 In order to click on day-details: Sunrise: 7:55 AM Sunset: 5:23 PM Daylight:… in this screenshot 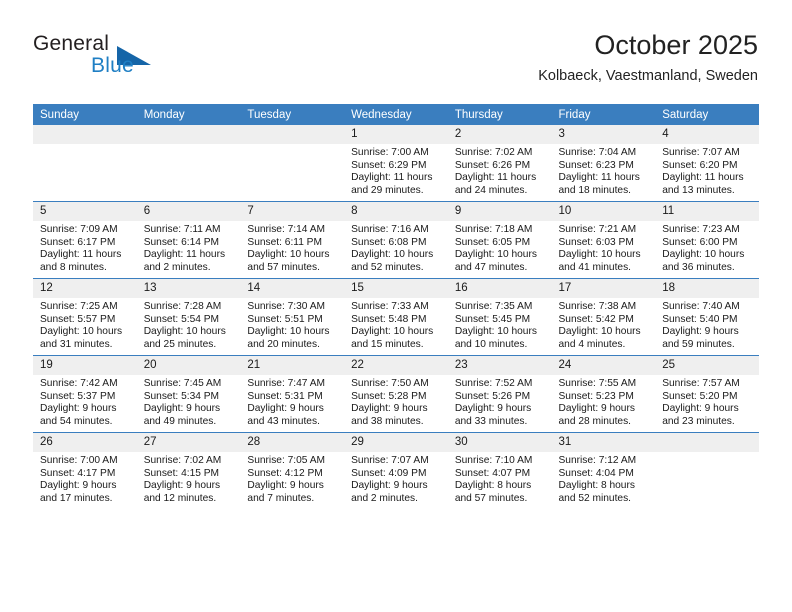, I will do `click(604, 401)`.